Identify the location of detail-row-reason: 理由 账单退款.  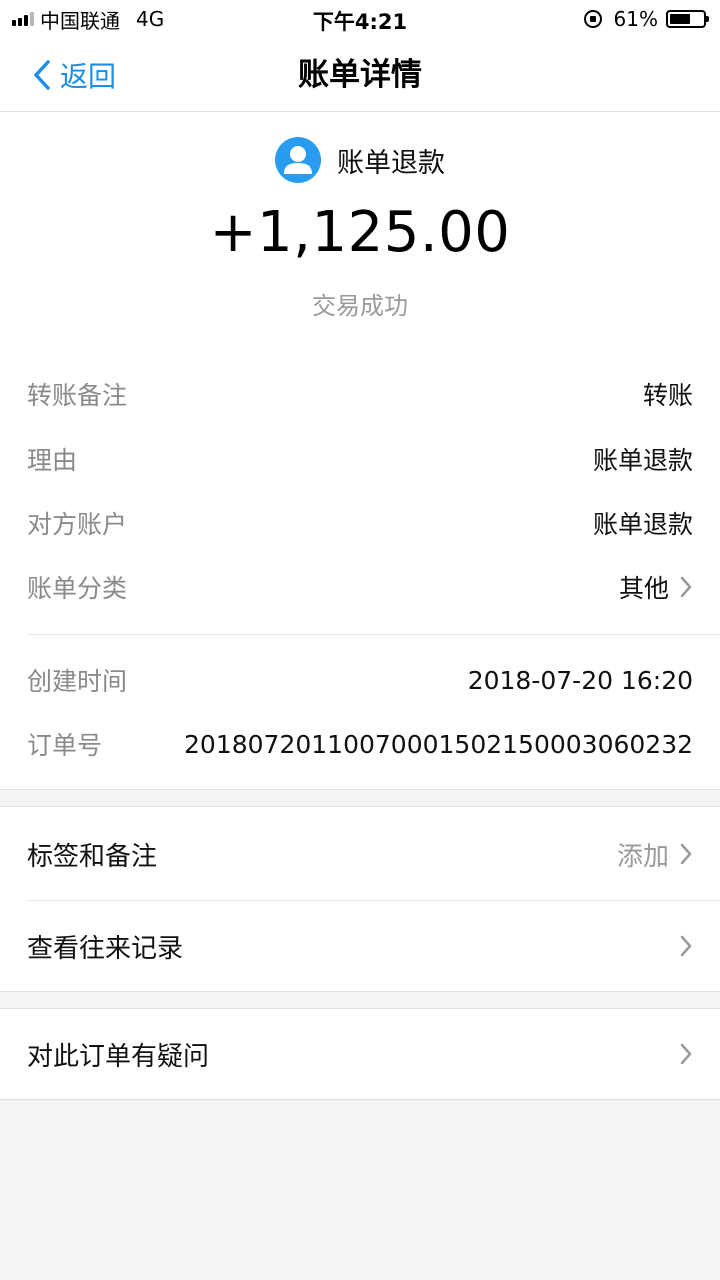
(360, 459).